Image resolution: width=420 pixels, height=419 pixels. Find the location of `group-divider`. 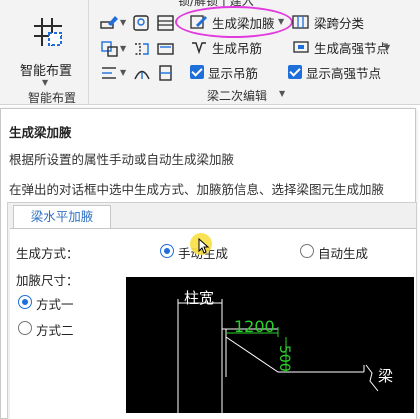

group-divider is located at coordinates (88, 52).